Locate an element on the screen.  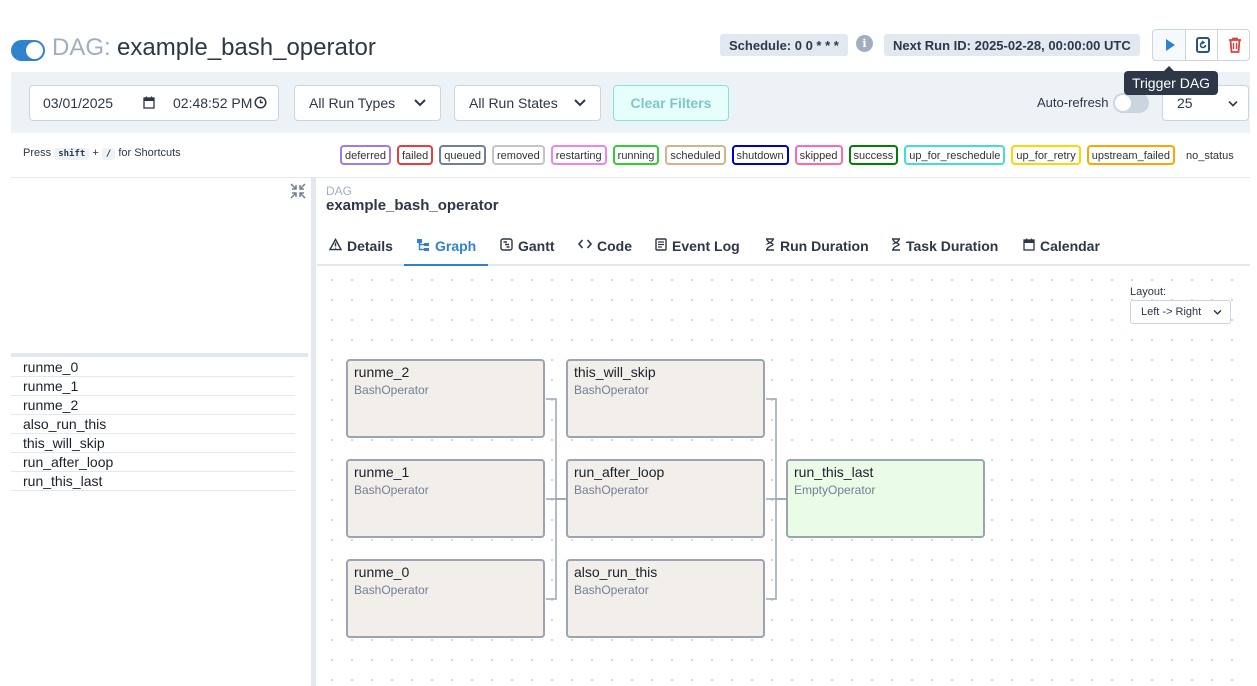
state-chip-no-status: no_status is located at coordinates (1210, 155).